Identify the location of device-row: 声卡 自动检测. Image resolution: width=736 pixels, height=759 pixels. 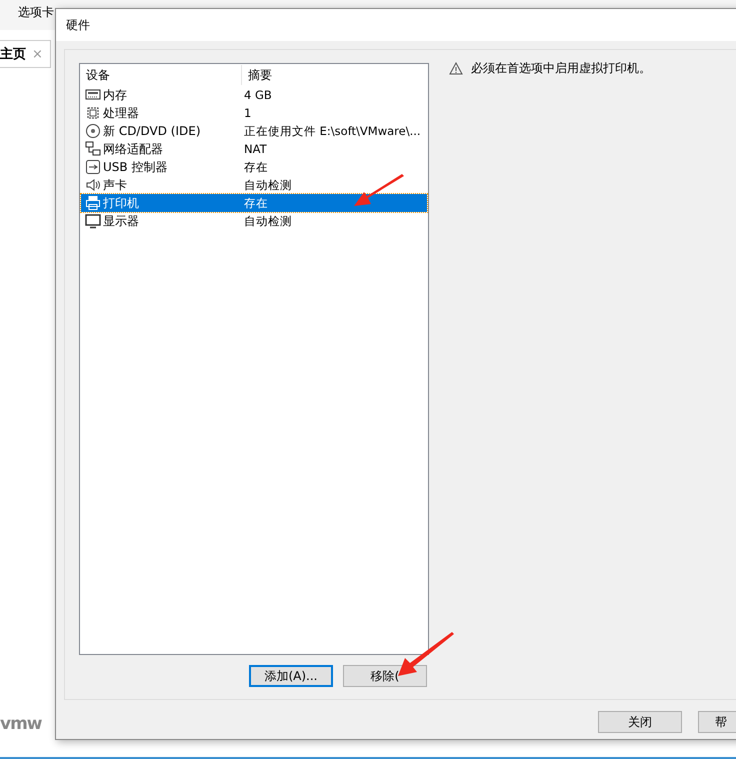
(254, 185).